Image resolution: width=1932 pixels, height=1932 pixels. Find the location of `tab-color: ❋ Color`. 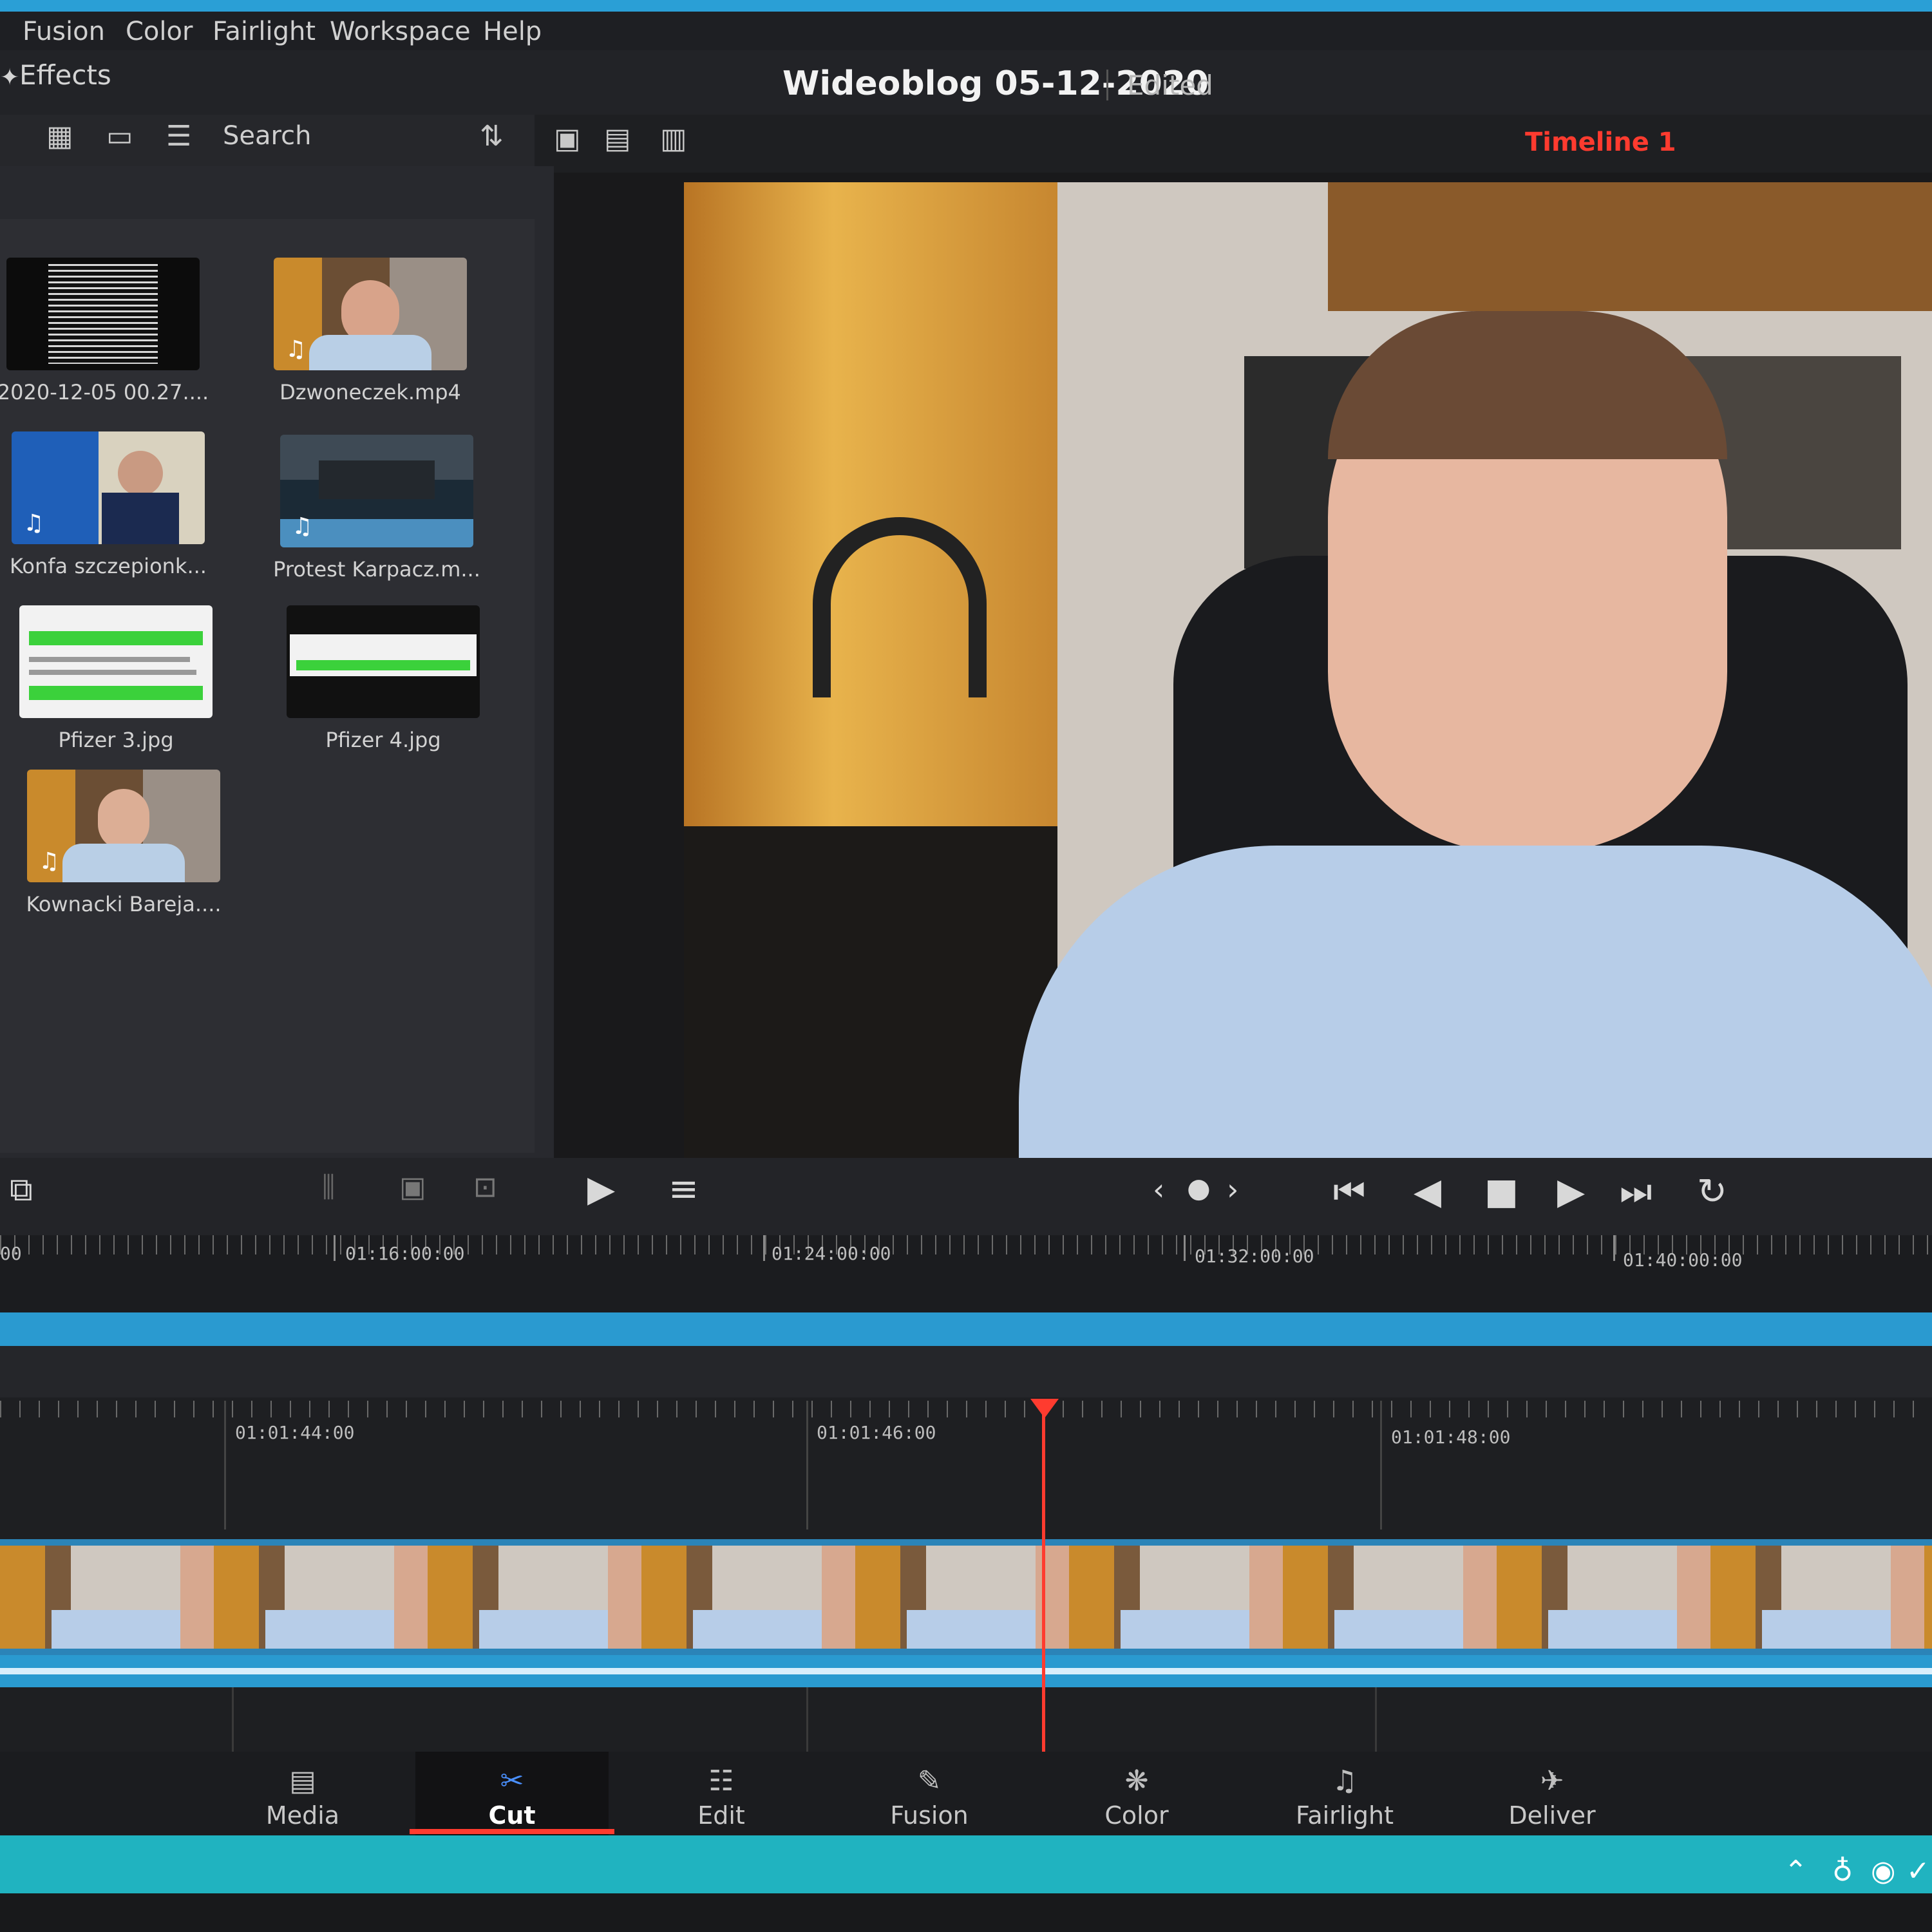

tab-color: ❋ Color is located at coordinates (1136, 1793).